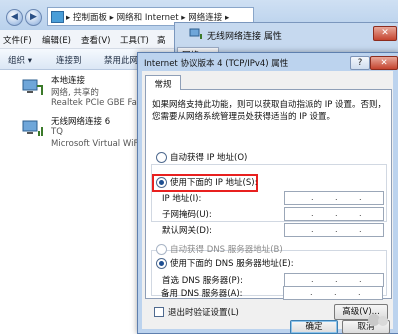 Image resolution: width=398 pixels, height=334 pixels. I want to click on connection-name: 本地连接, so click(68, 81).